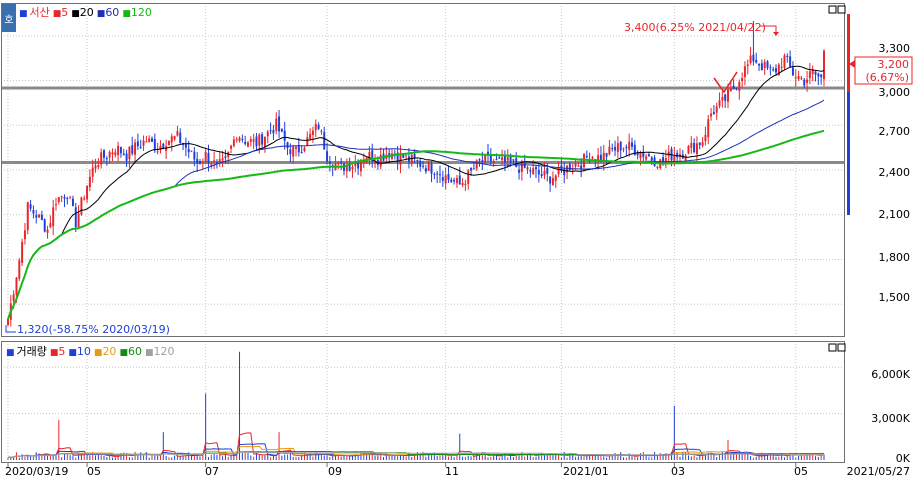 Image resolution: width=913 pixels, height=481 pixels. Describe the element at coordinates (895, 257) in the screenshot. I see `price-tick: 1,800` at that location.